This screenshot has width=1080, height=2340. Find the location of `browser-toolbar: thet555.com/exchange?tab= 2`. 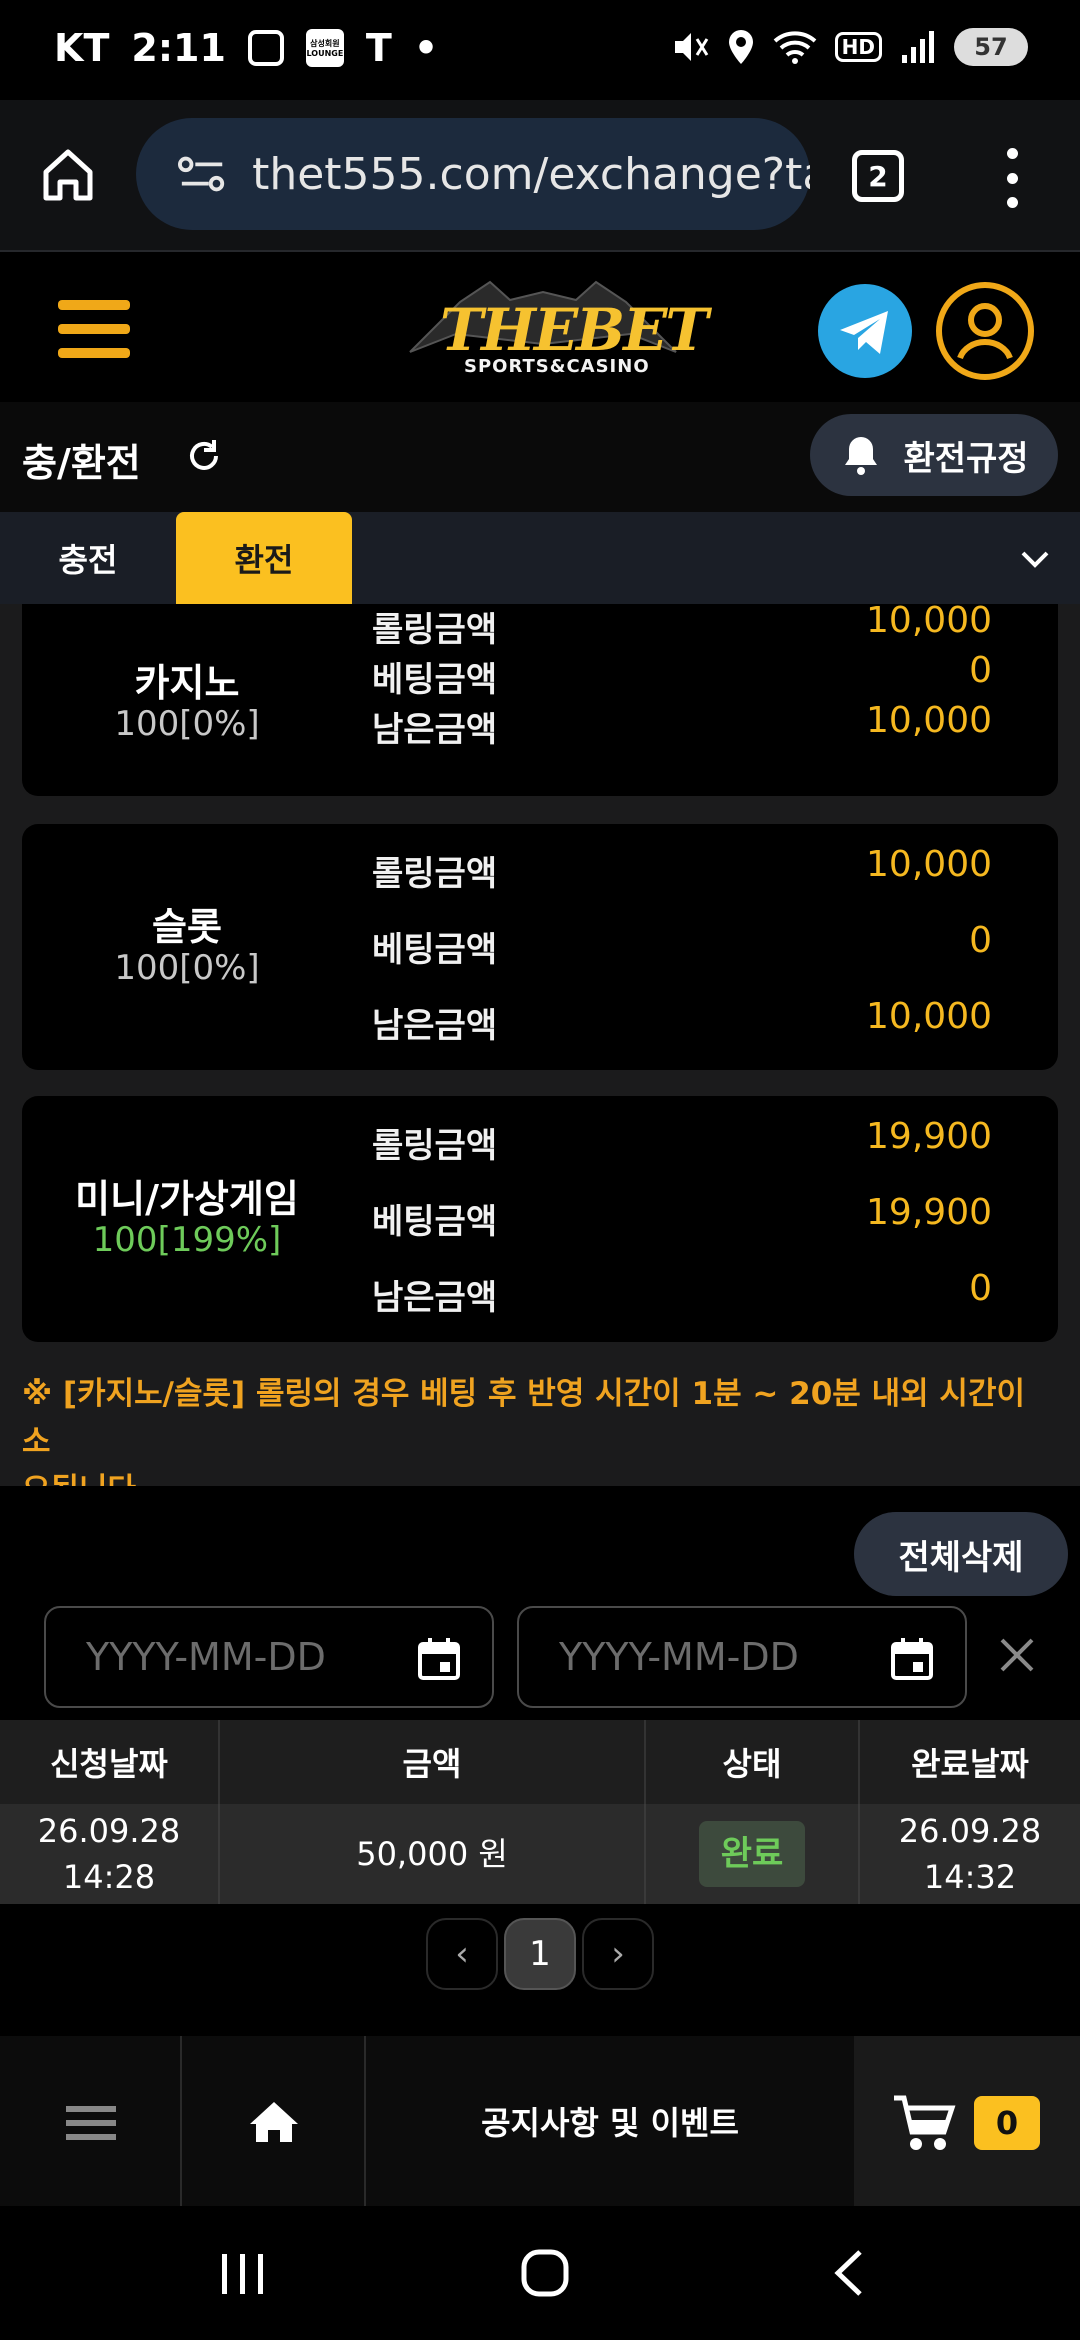

browser-toolbar: thet555.com/exchange?tab= 2 is located at coordinates (540, 176).